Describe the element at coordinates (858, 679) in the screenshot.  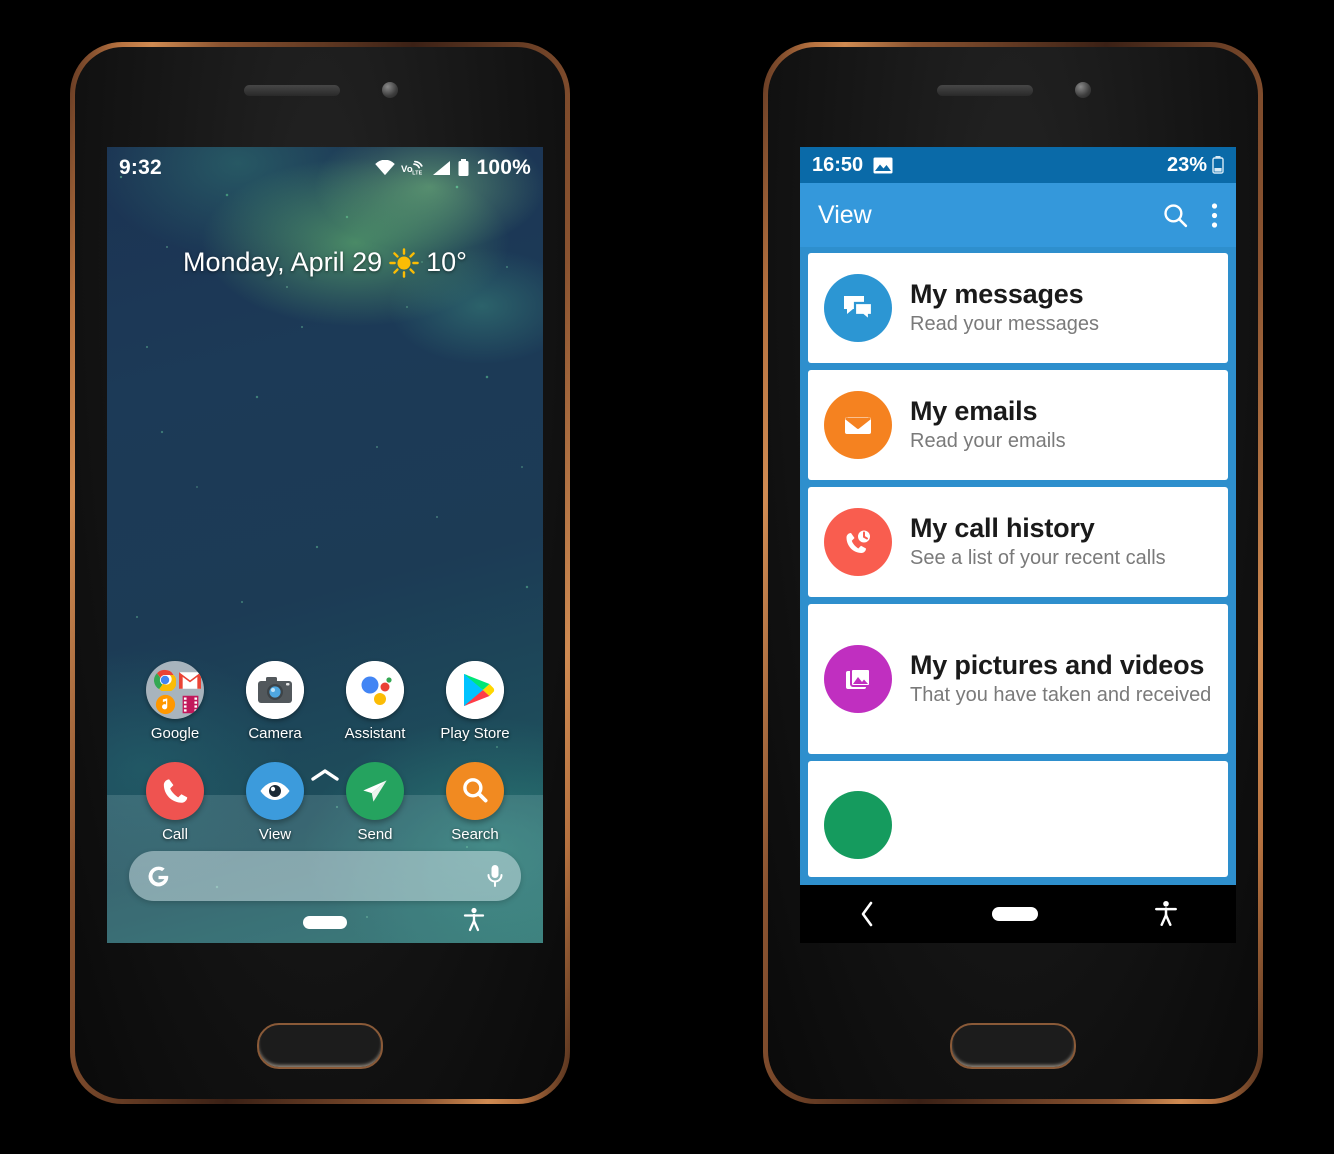
I see `photo-library-icon` at that location.